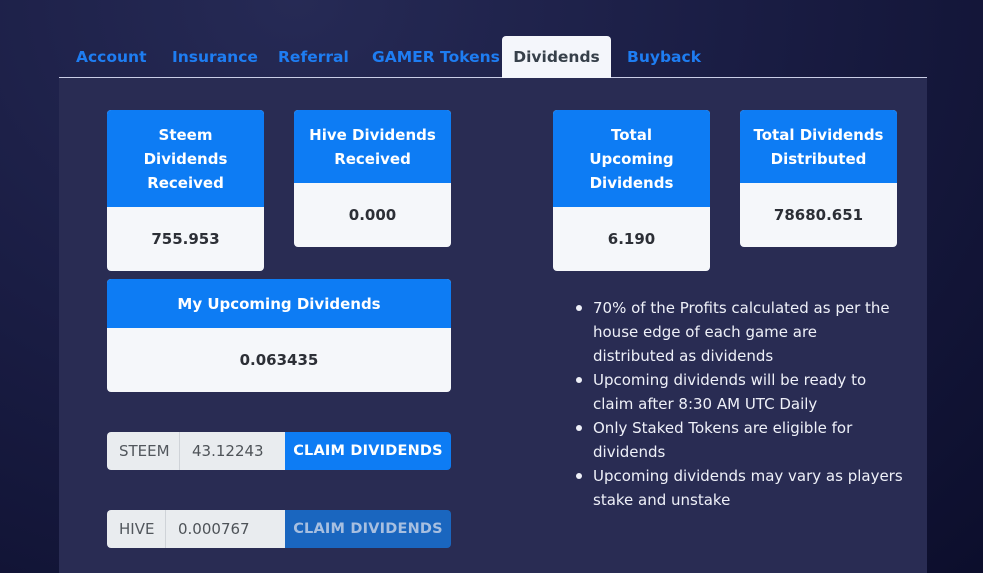 The width and height of the screenshot is (983, 573). What do you see at coordinates (368, 451) in the screenshot?
I see `claim-steem-dividends-button: CLAIM DIVIDENDS` at bounding box center [368, 451].